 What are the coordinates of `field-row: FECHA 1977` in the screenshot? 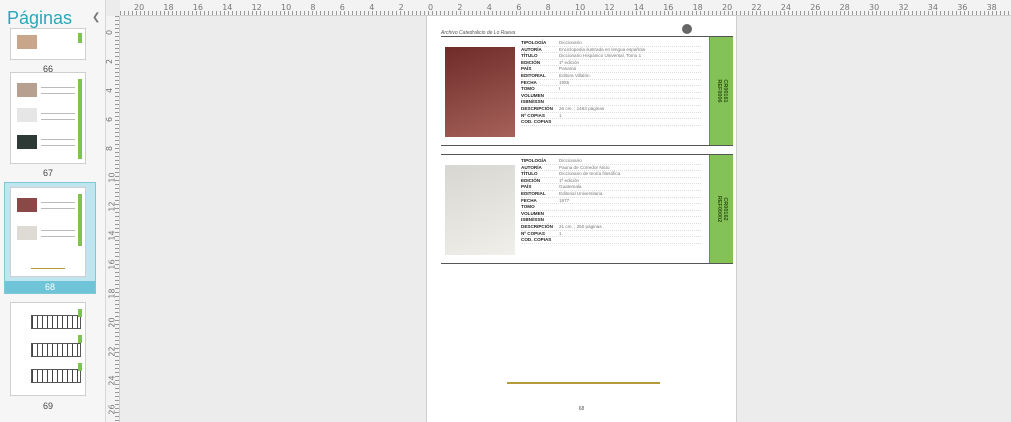 It's located at (611, 201).